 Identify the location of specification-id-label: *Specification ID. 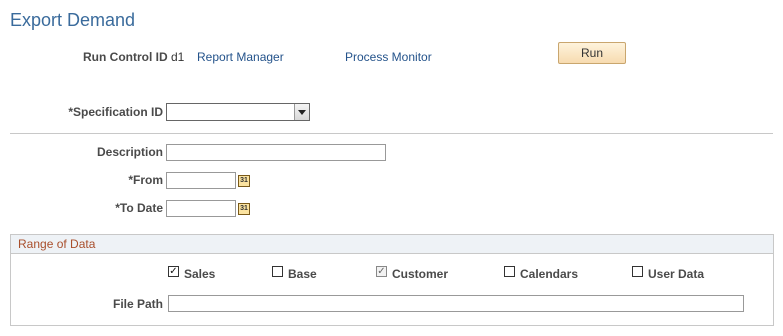
(115, 112).